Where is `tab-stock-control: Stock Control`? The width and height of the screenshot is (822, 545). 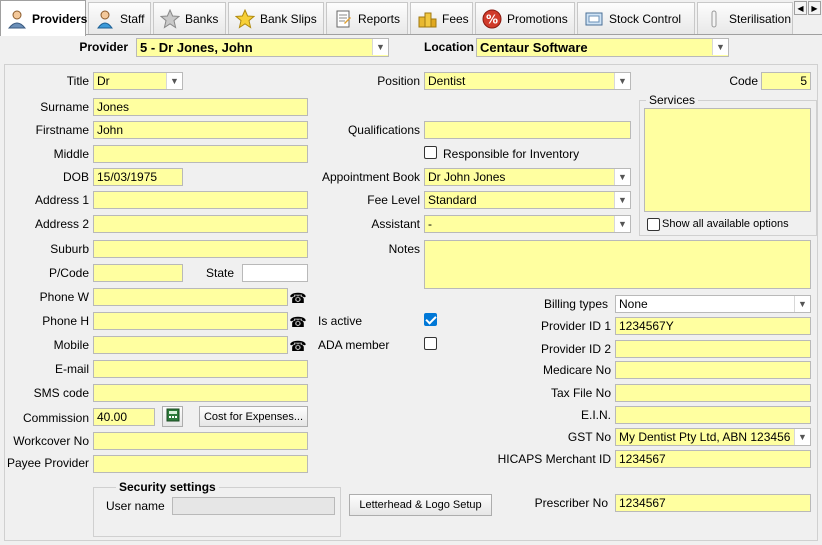
tab-stock-control: Stock Control is located at coordinates (636, 18).